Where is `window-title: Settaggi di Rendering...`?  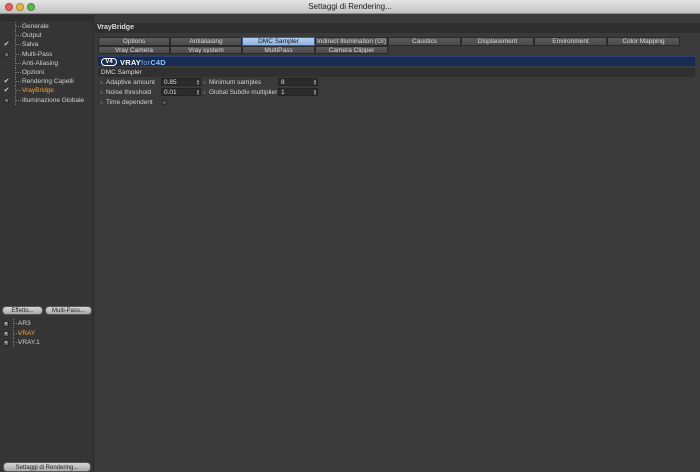 window-title: Settaggi di Rendering... is located at coordinates (350, 6).